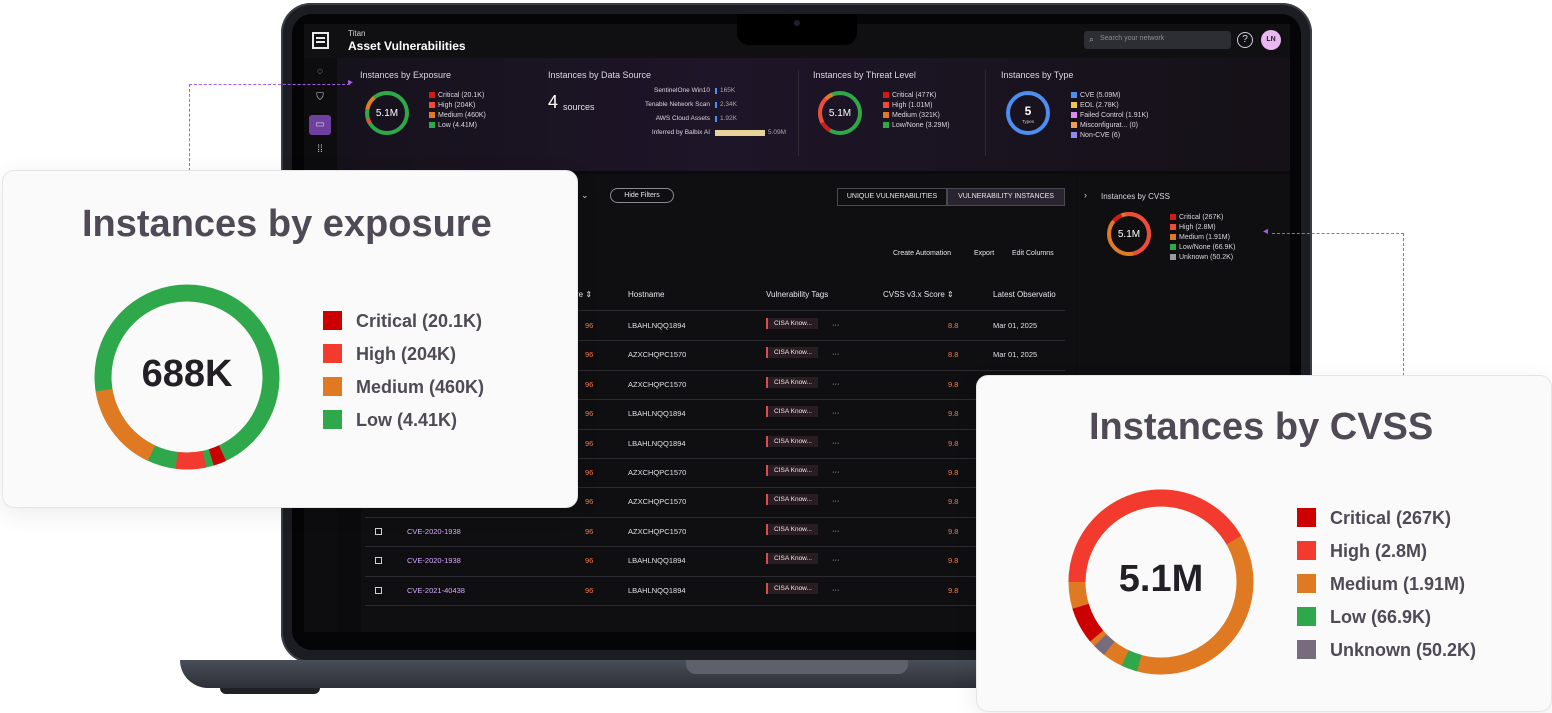 The height and width of the screenshot is (713, 1552). What do you see at coordinates (1245, 40) in the screenshot?
I see `help-icon: ?` at bounding box center [1245, 40].